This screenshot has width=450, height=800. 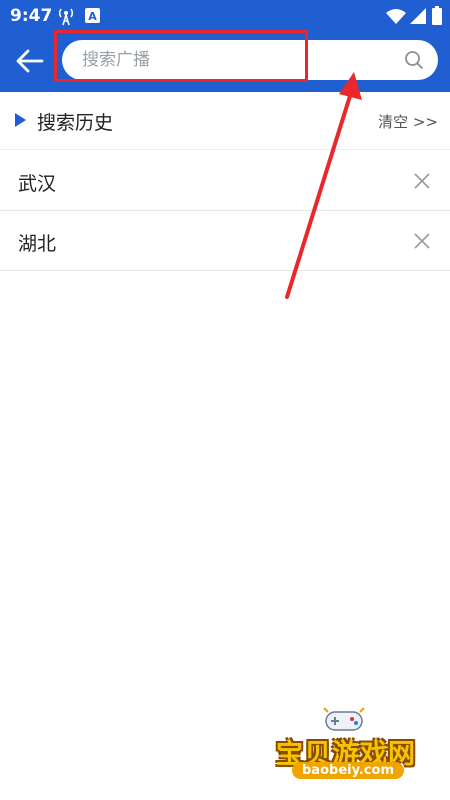 I want to click on gamepad-icon, so click(x=344, y=719).